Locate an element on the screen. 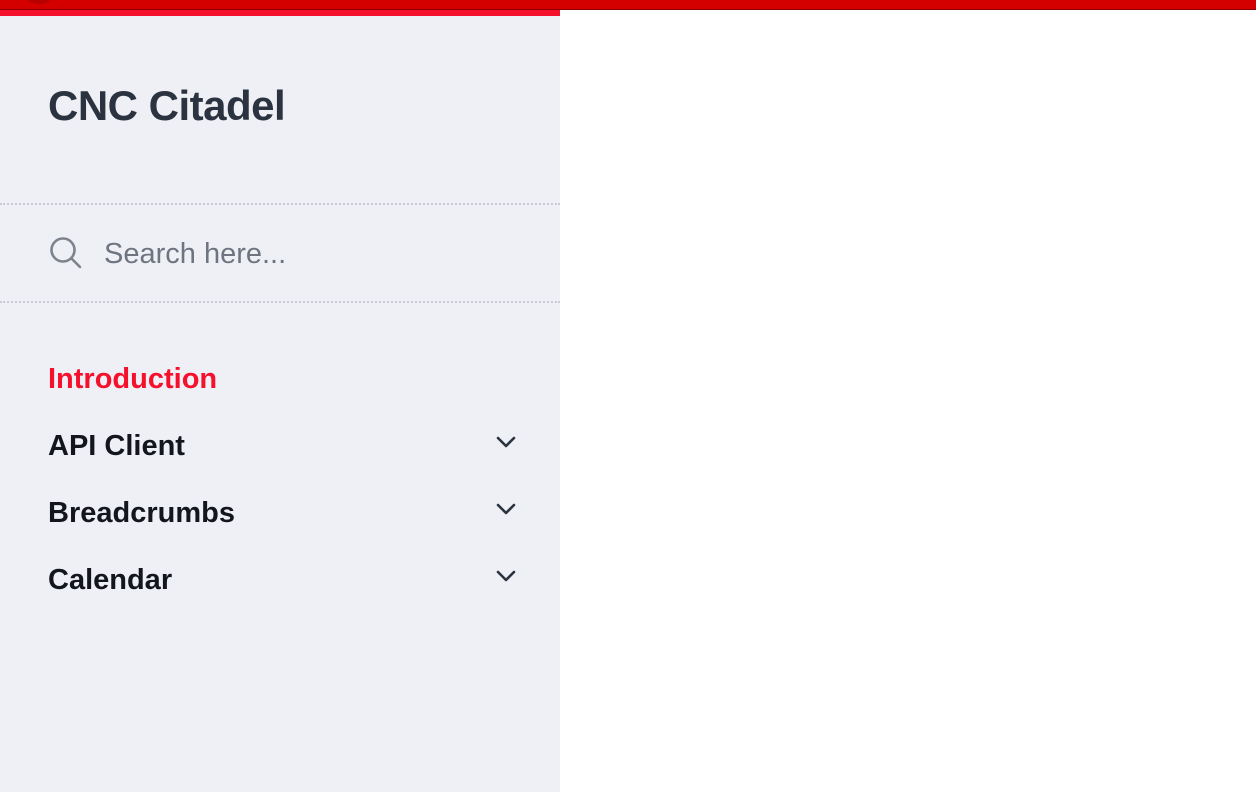 Image resolution: width=1256 pixels, height=792 pixels. sidebar-item-label: API Client is located at coordinates (116, 445).